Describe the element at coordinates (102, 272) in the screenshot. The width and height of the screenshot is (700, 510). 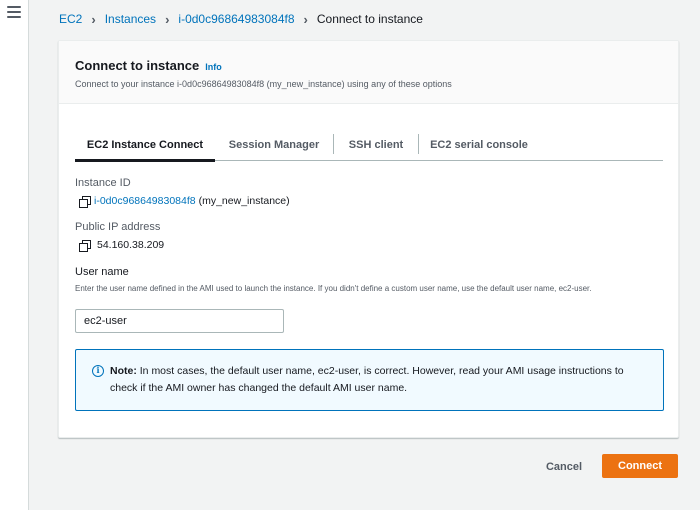
I see `user-name-label: User name` at that location.